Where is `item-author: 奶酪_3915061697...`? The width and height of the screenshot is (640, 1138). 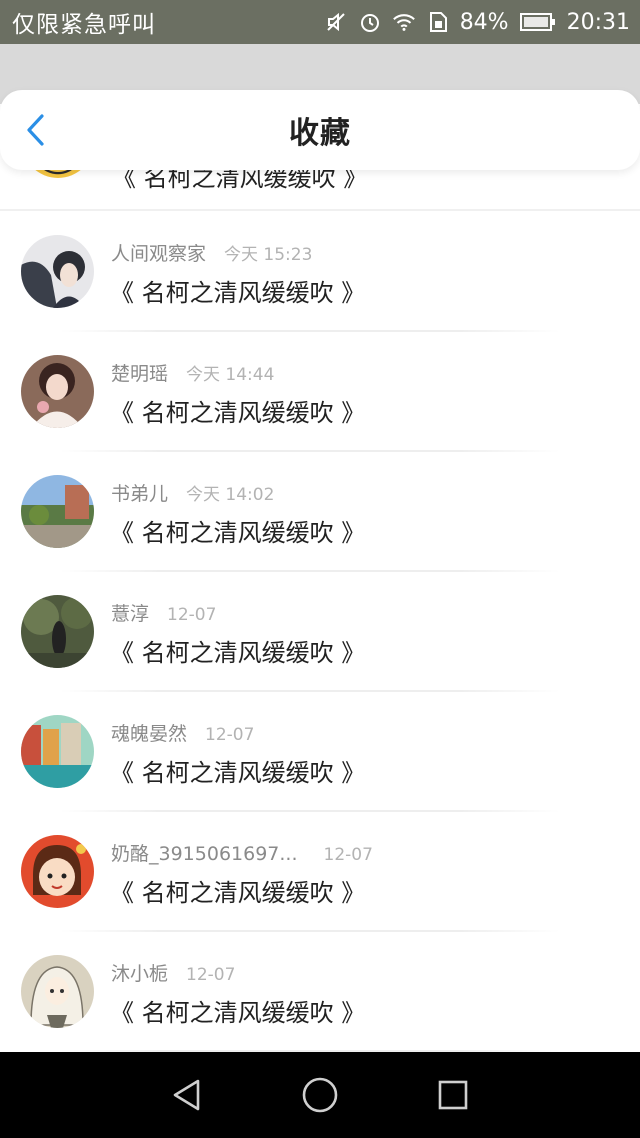 item-author: 奶酪_3915061697... is located at coordinates (204, 852).